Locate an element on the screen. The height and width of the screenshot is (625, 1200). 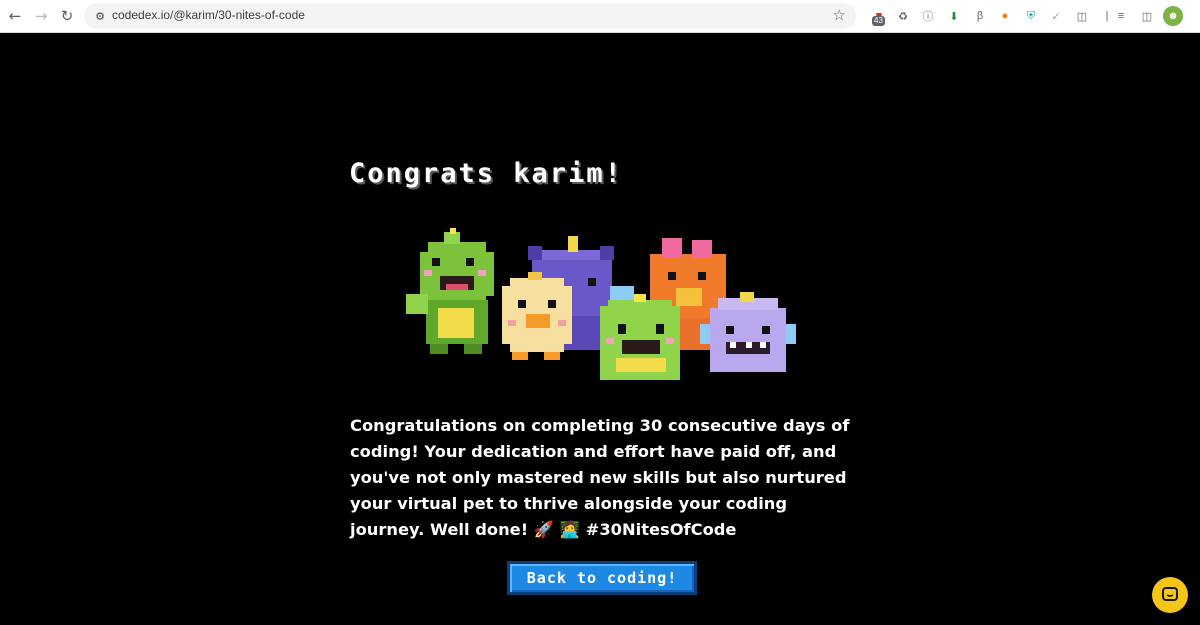
back-icon: ← is located at coordinates (15, 16).